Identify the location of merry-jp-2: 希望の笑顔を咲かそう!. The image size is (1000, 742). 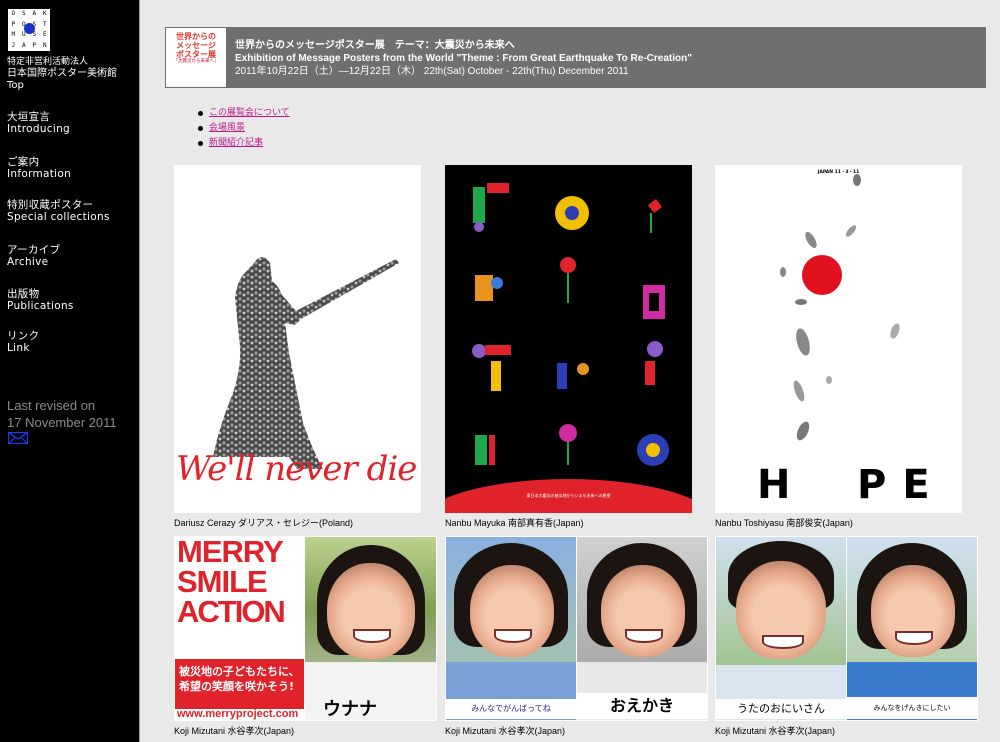
(237, 686).